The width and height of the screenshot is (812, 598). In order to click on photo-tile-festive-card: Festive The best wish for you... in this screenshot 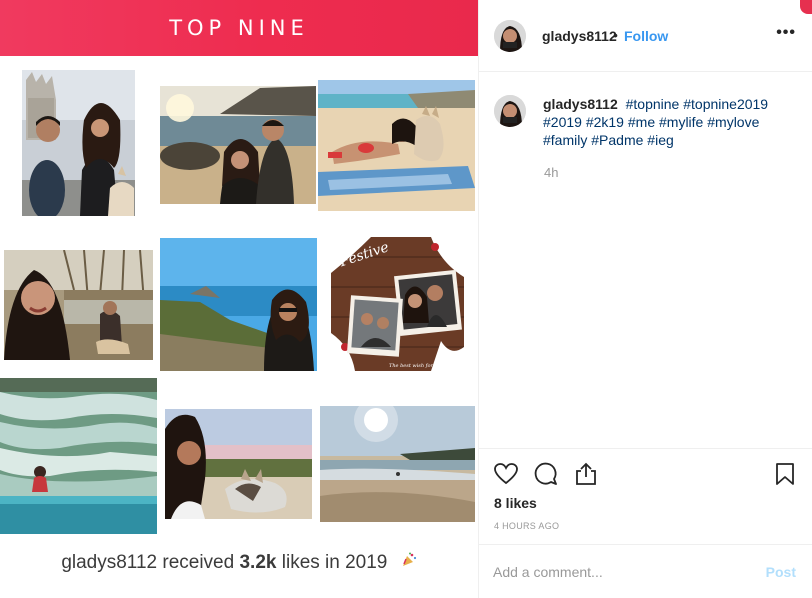, I will do `click(397, 304)`.